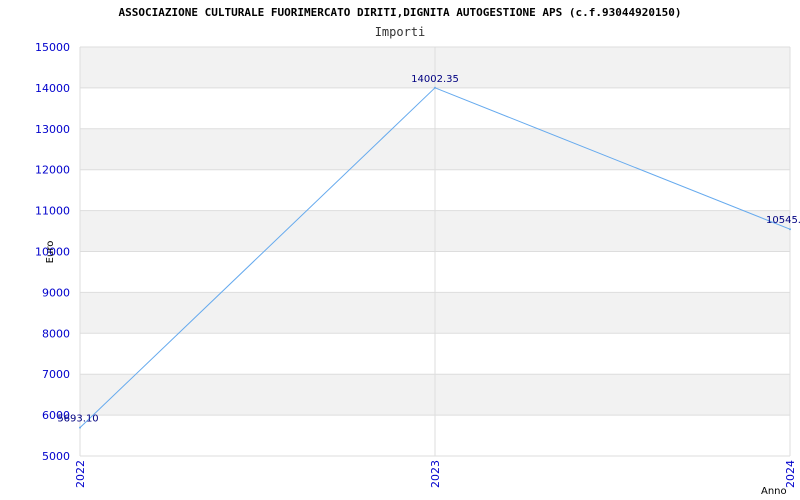 This screenshot has height=500, width=800. Describe the element at coordinates (52, 88) in the screenshot. I see `y-tick-label: 14000` at that location.